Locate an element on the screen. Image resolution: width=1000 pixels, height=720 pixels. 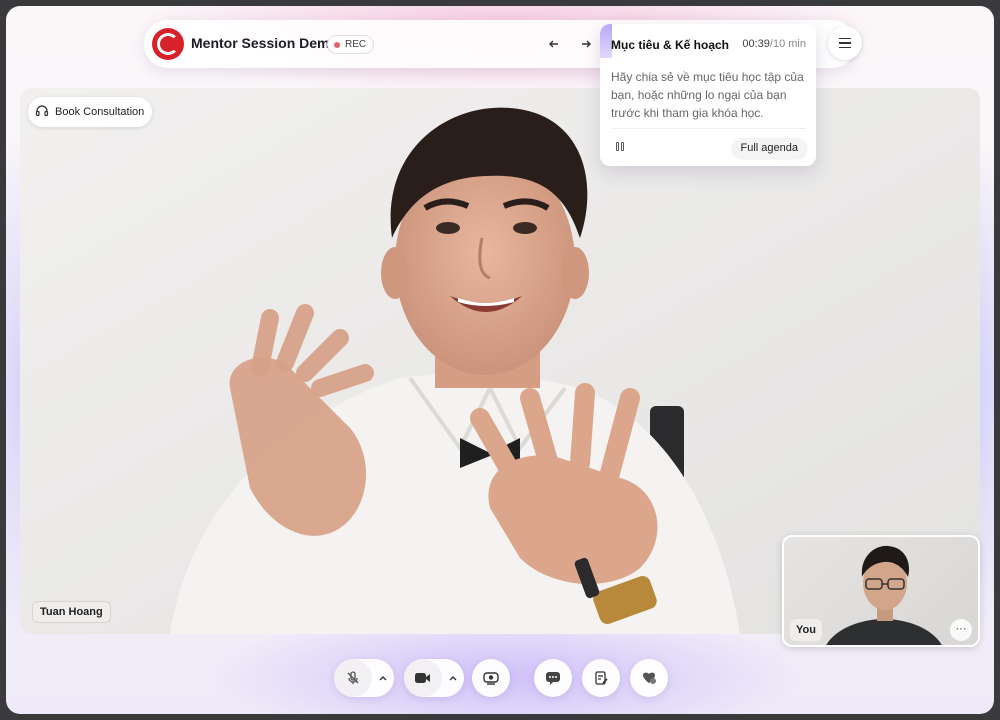
book-consultation-button: Book Consultation is located at coordinates (90, 112).